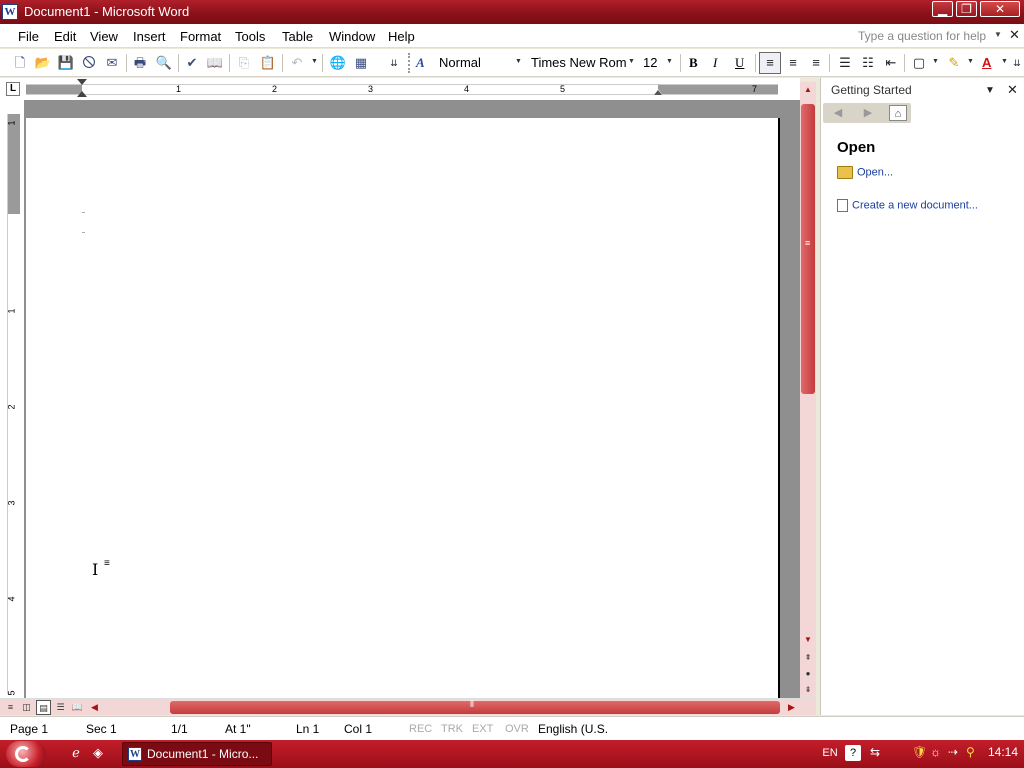  What do you see at coordinates (28, 36) in the screenshot?
I see `menu-file: File` at bounding box center [28, 36].